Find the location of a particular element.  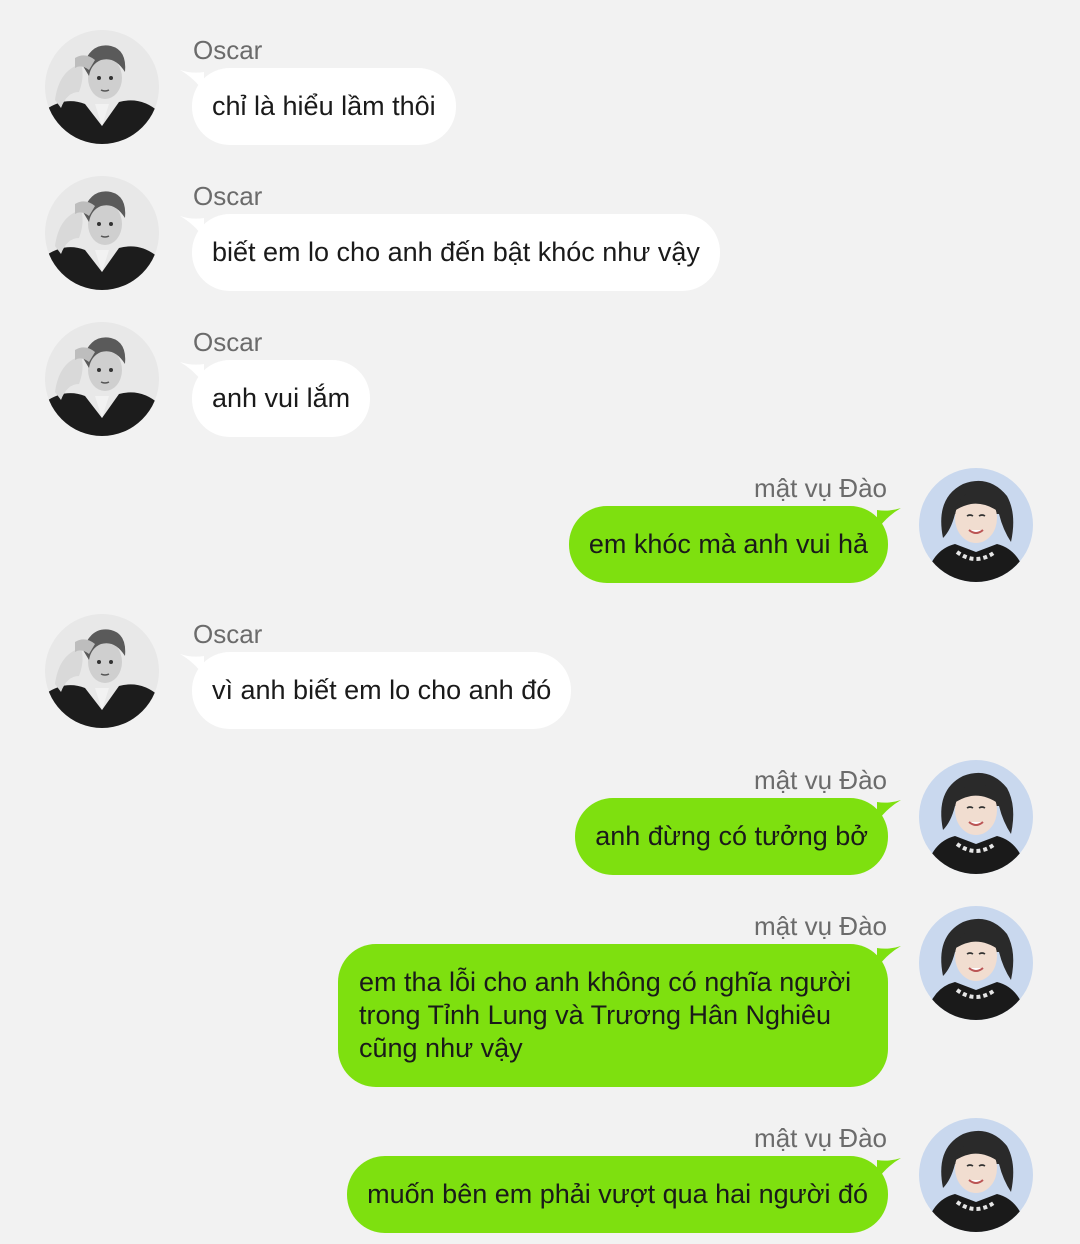

message-bubble: anh đừng có tưởng bở is located at coordinates (731, 836).